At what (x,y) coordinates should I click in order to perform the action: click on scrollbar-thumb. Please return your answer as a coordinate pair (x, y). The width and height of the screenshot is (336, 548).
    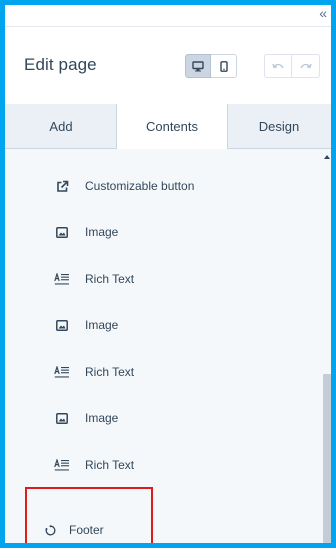
    Looking at the image, I should click on (327, 458).